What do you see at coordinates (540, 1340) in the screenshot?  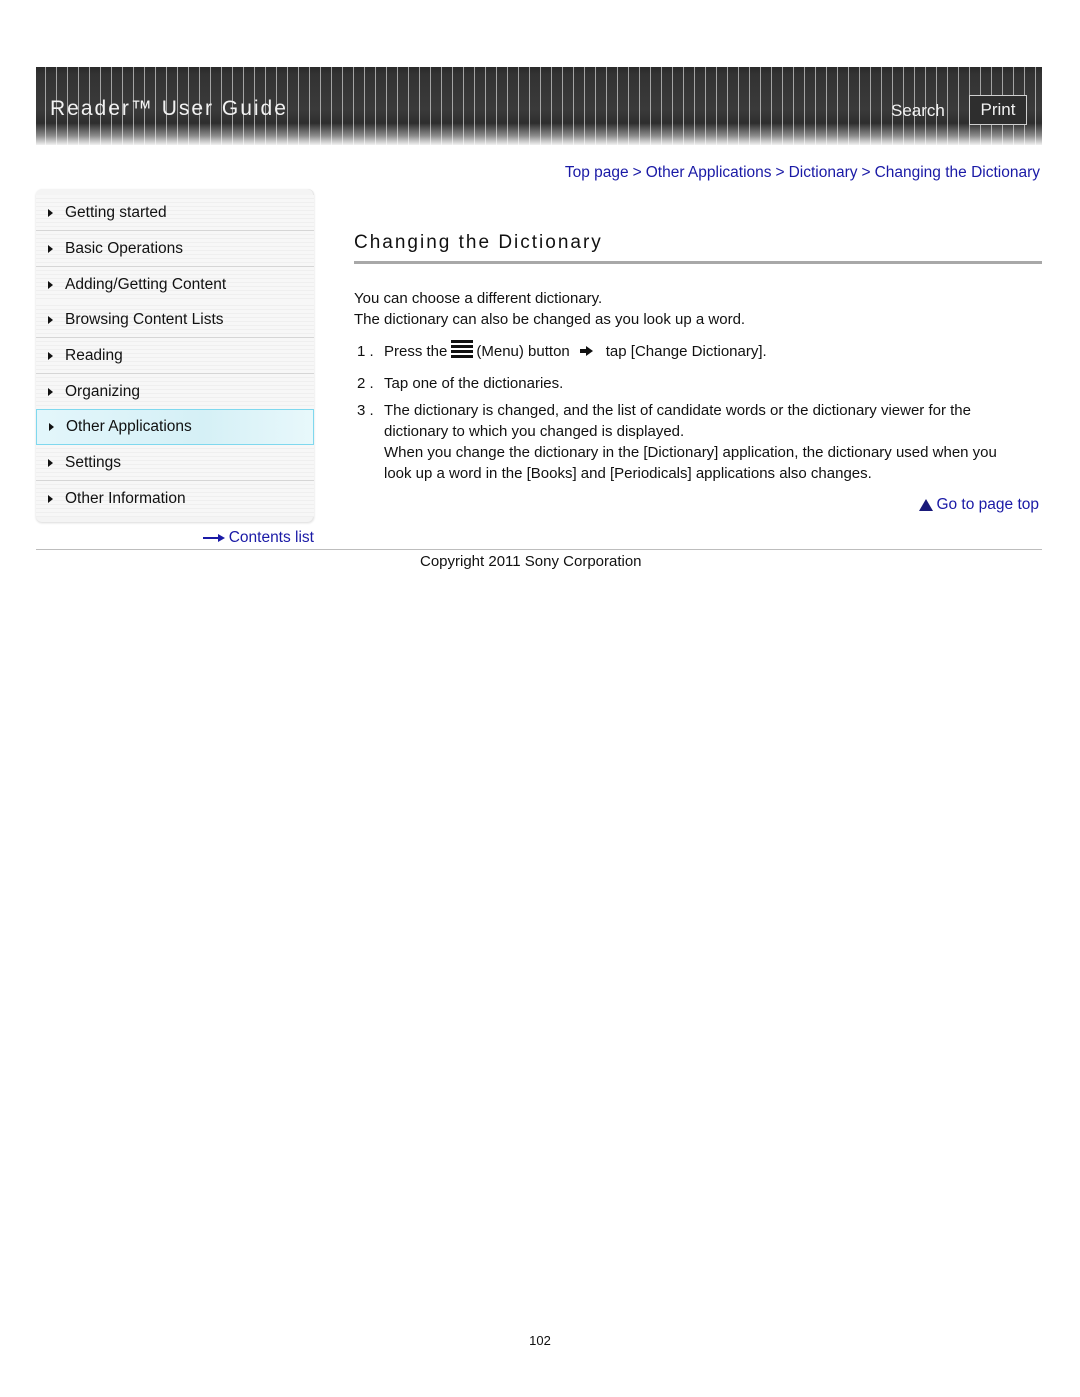 I see `page-number: 102` at bounding box center [540, 1340].